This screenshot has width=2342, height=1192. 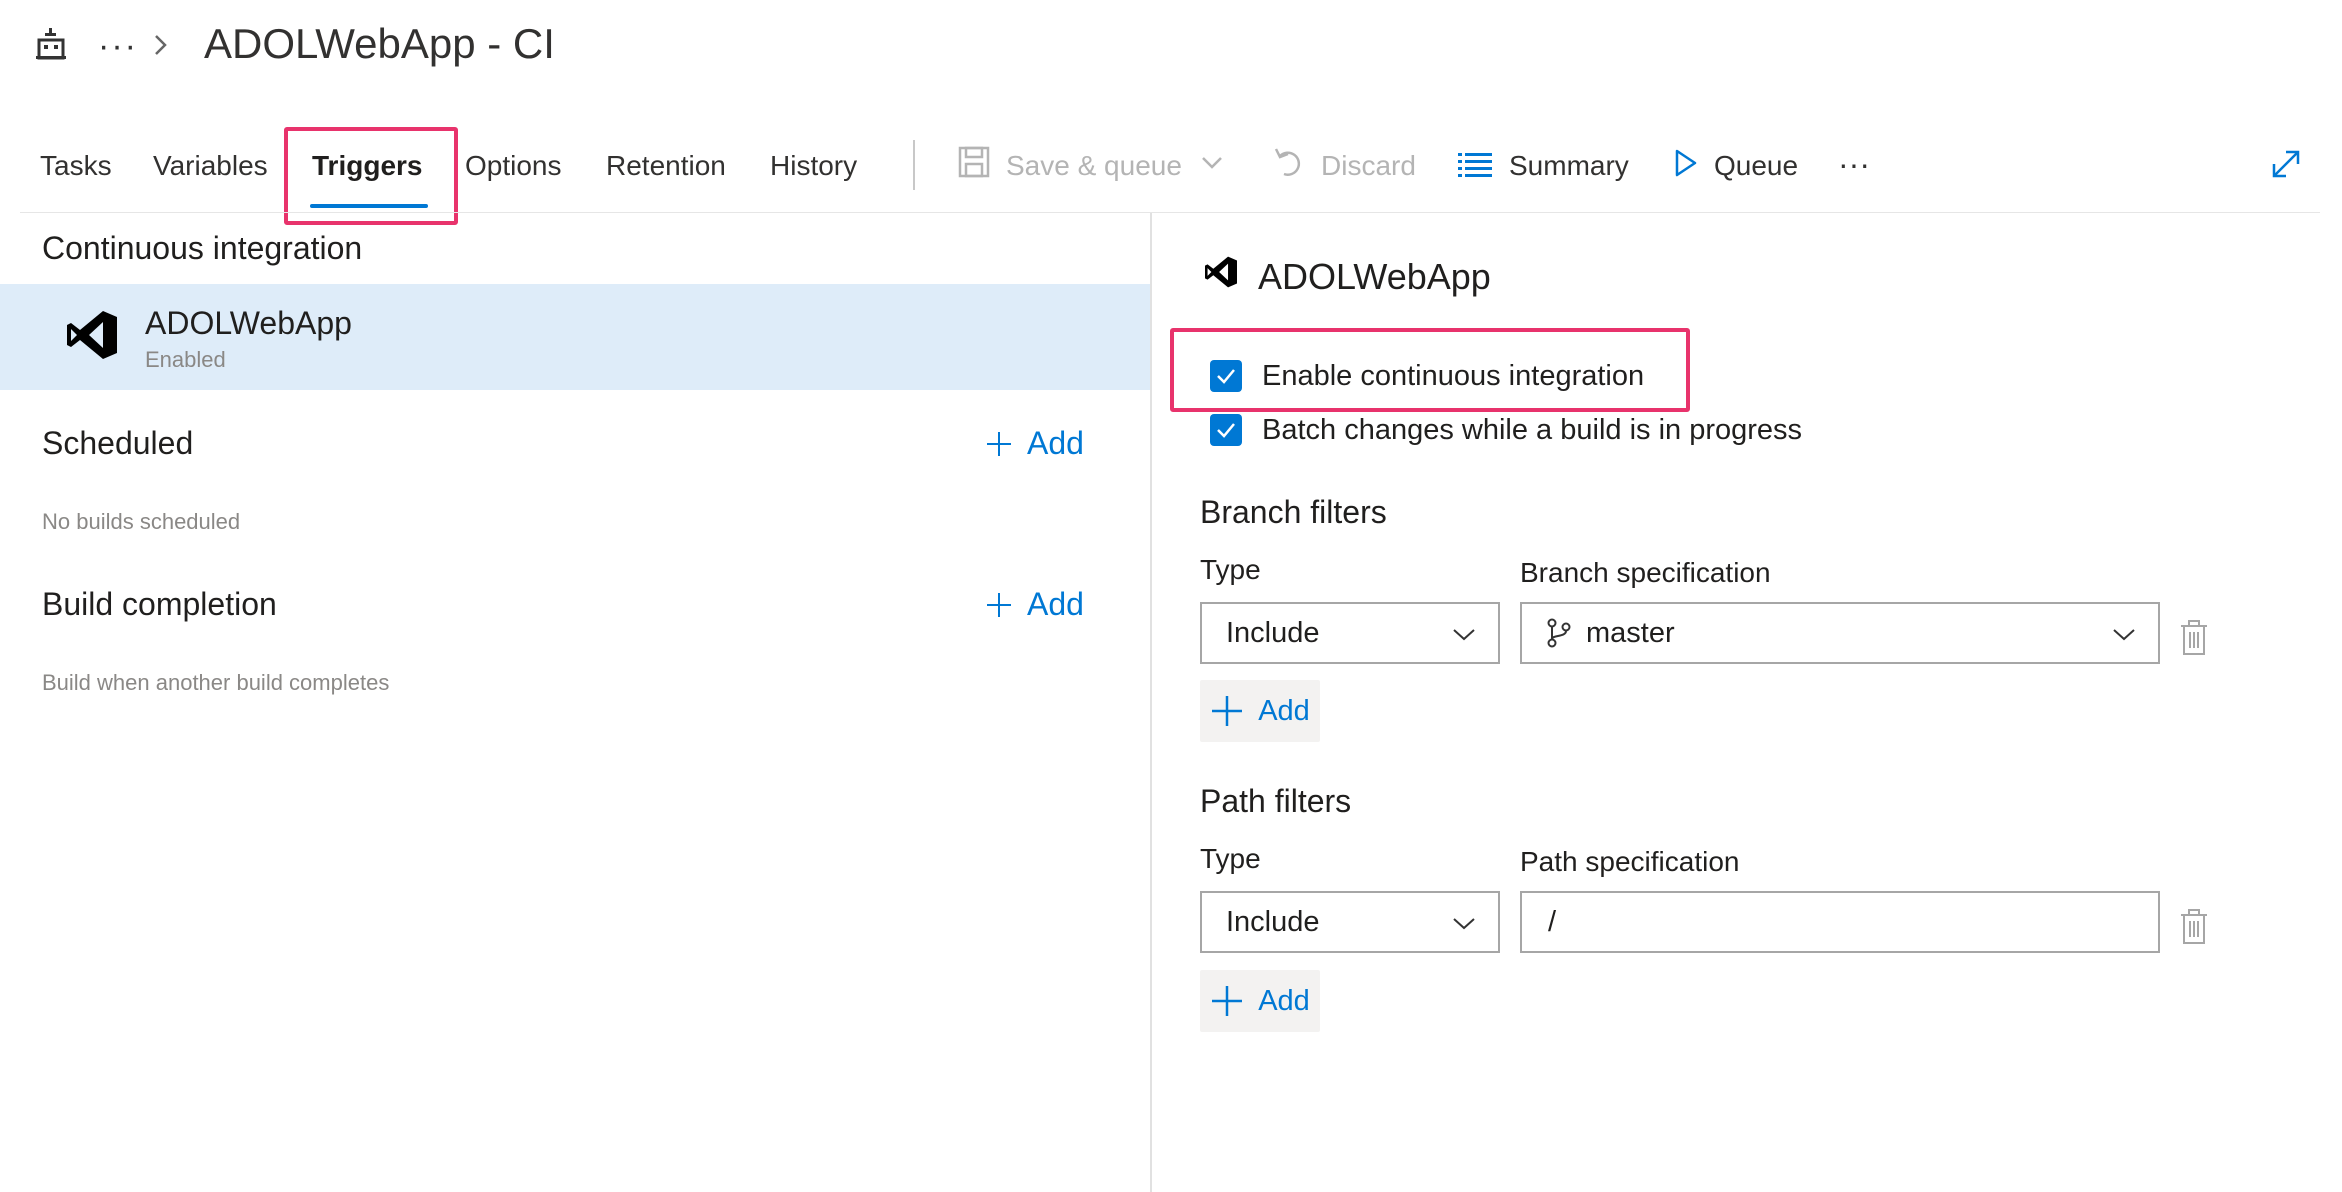 I want to click on tab-variables: Variables, so click(x=210, y=166).